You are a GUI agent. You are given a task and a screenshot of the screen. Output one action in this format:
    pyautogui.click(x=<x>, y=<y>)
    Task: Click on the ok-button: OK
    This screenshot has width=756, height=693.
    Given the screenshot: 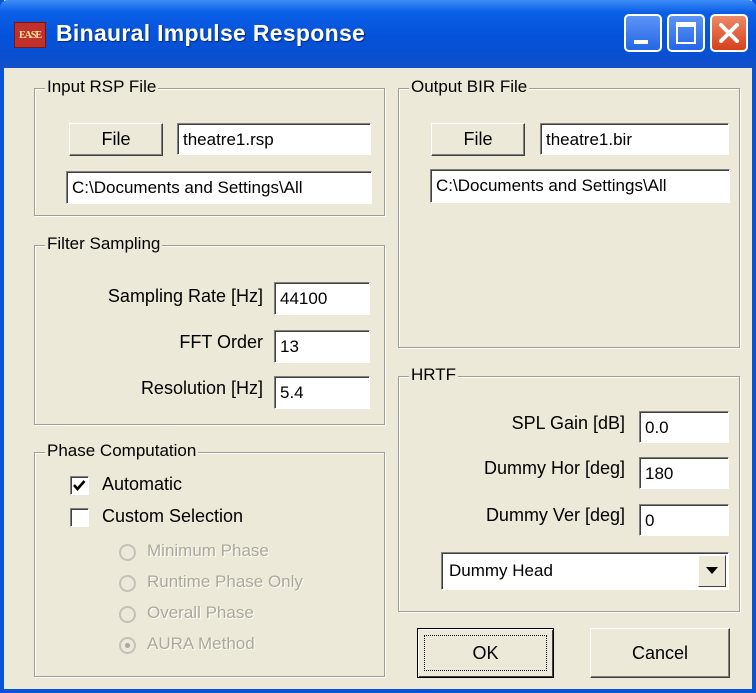 What is the action you would take?
    pyautogui.click(x=485, y=653)
    